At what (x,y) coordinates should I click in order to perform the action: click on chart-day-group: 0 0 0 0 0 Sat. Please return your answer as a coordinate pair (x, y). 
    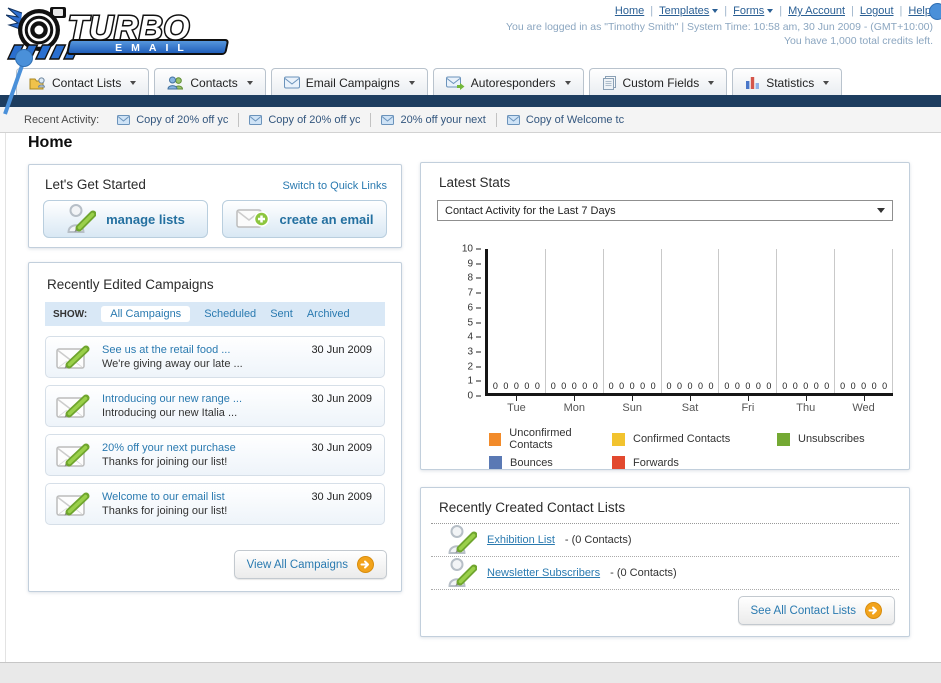
    Looking at the image, I should click on (691, 331).